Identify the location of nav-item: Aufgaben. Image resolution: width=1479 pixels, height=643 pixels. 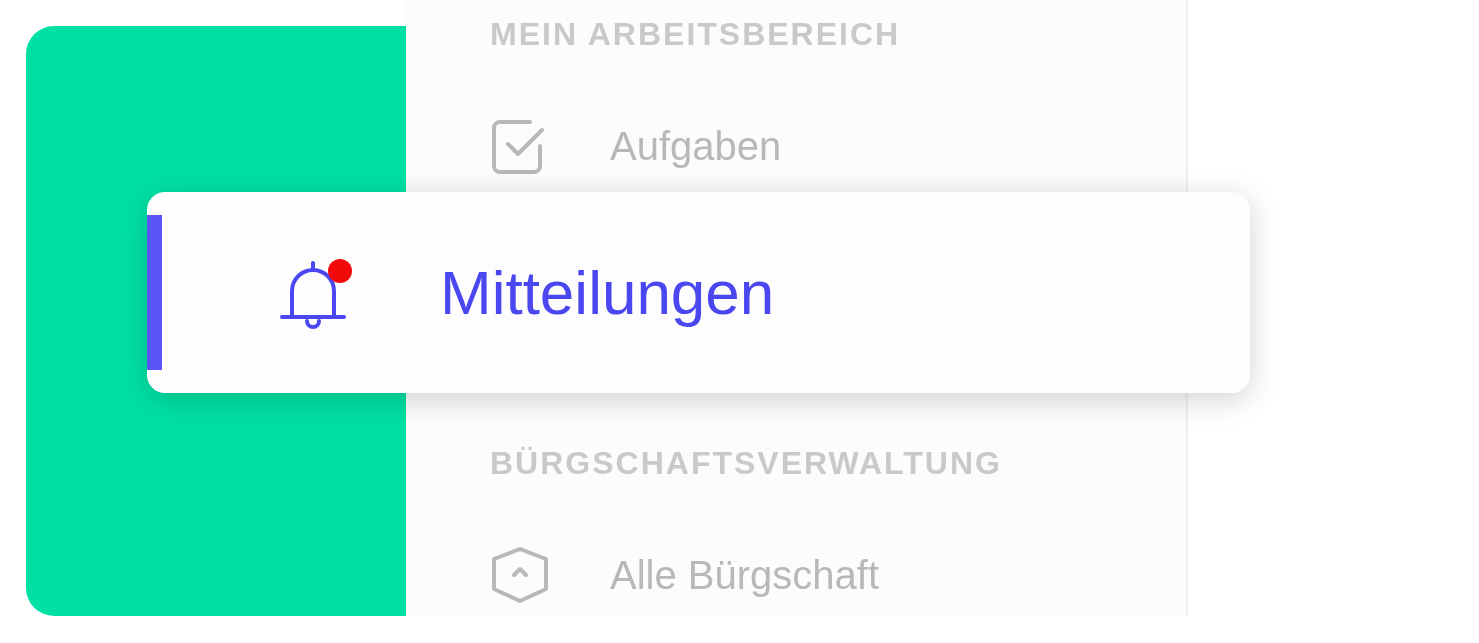
(838, 146).